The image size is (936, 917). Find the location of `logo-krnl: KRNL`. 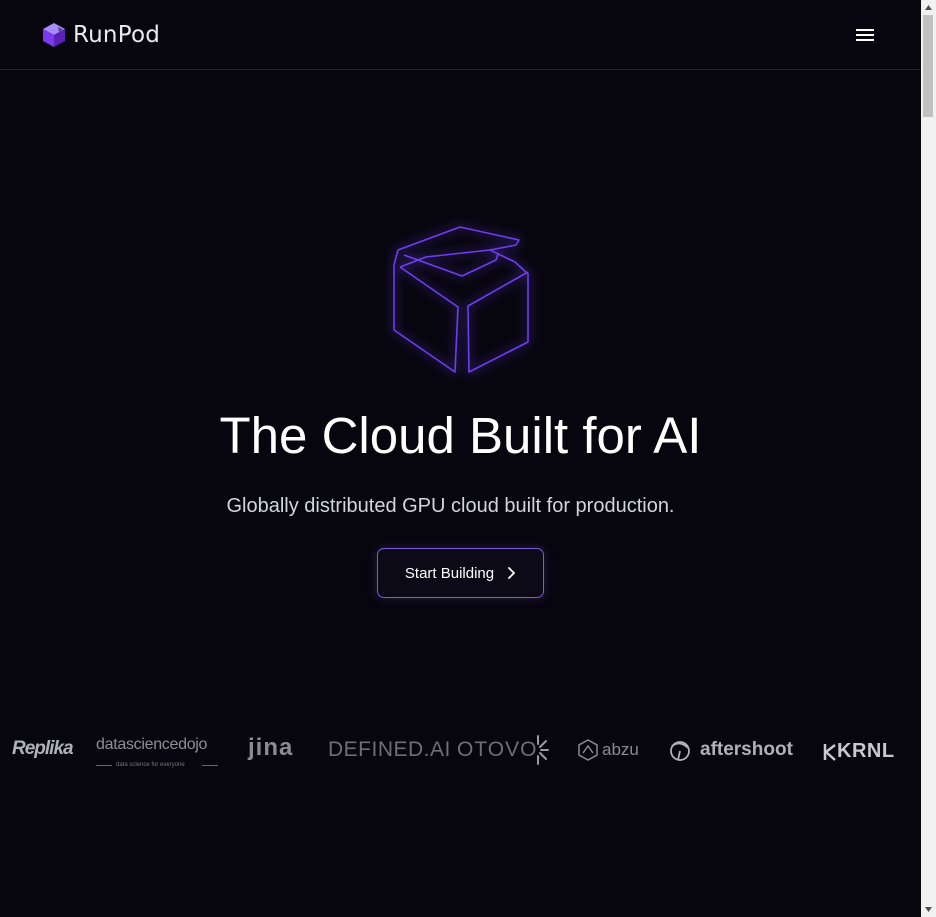

logo-krnl: KRNL is located at coordinates (859, 751).